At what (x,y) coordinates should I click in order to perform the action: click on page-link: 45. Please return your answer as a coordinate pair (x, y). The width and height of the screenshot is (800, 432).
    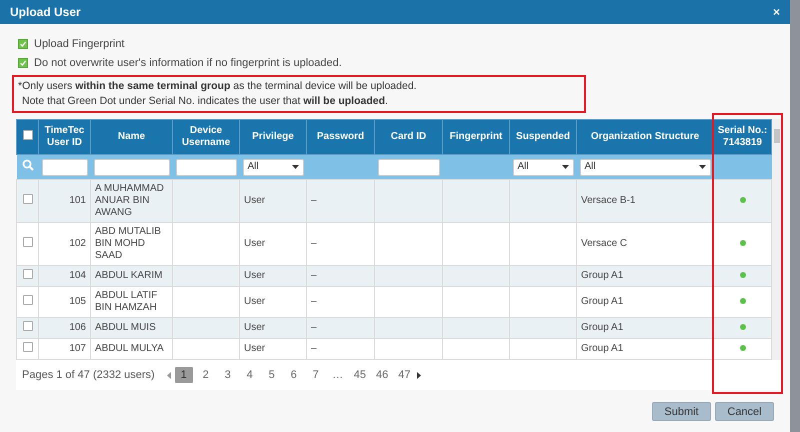
    Looking at the image, I should click on (359, 375).